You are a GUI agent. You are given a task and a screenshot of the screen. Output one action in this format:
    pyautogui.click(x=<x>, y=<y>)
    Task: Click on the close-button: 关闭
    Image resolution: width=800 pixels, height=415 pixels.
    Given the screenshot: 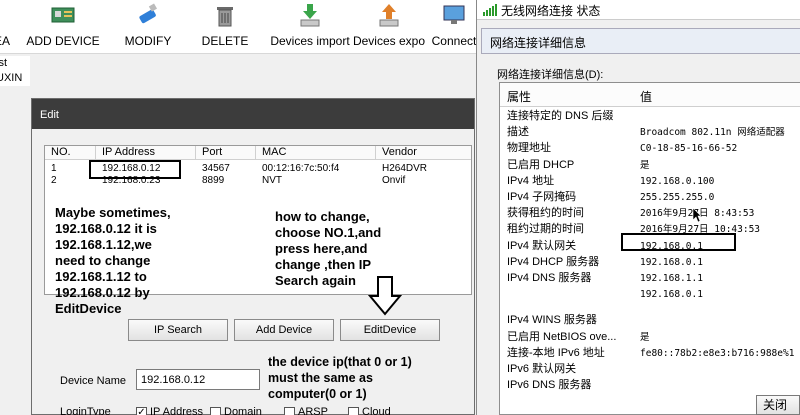 What is the action you would take?
    pyautogui.click(x=778, y=405)
    